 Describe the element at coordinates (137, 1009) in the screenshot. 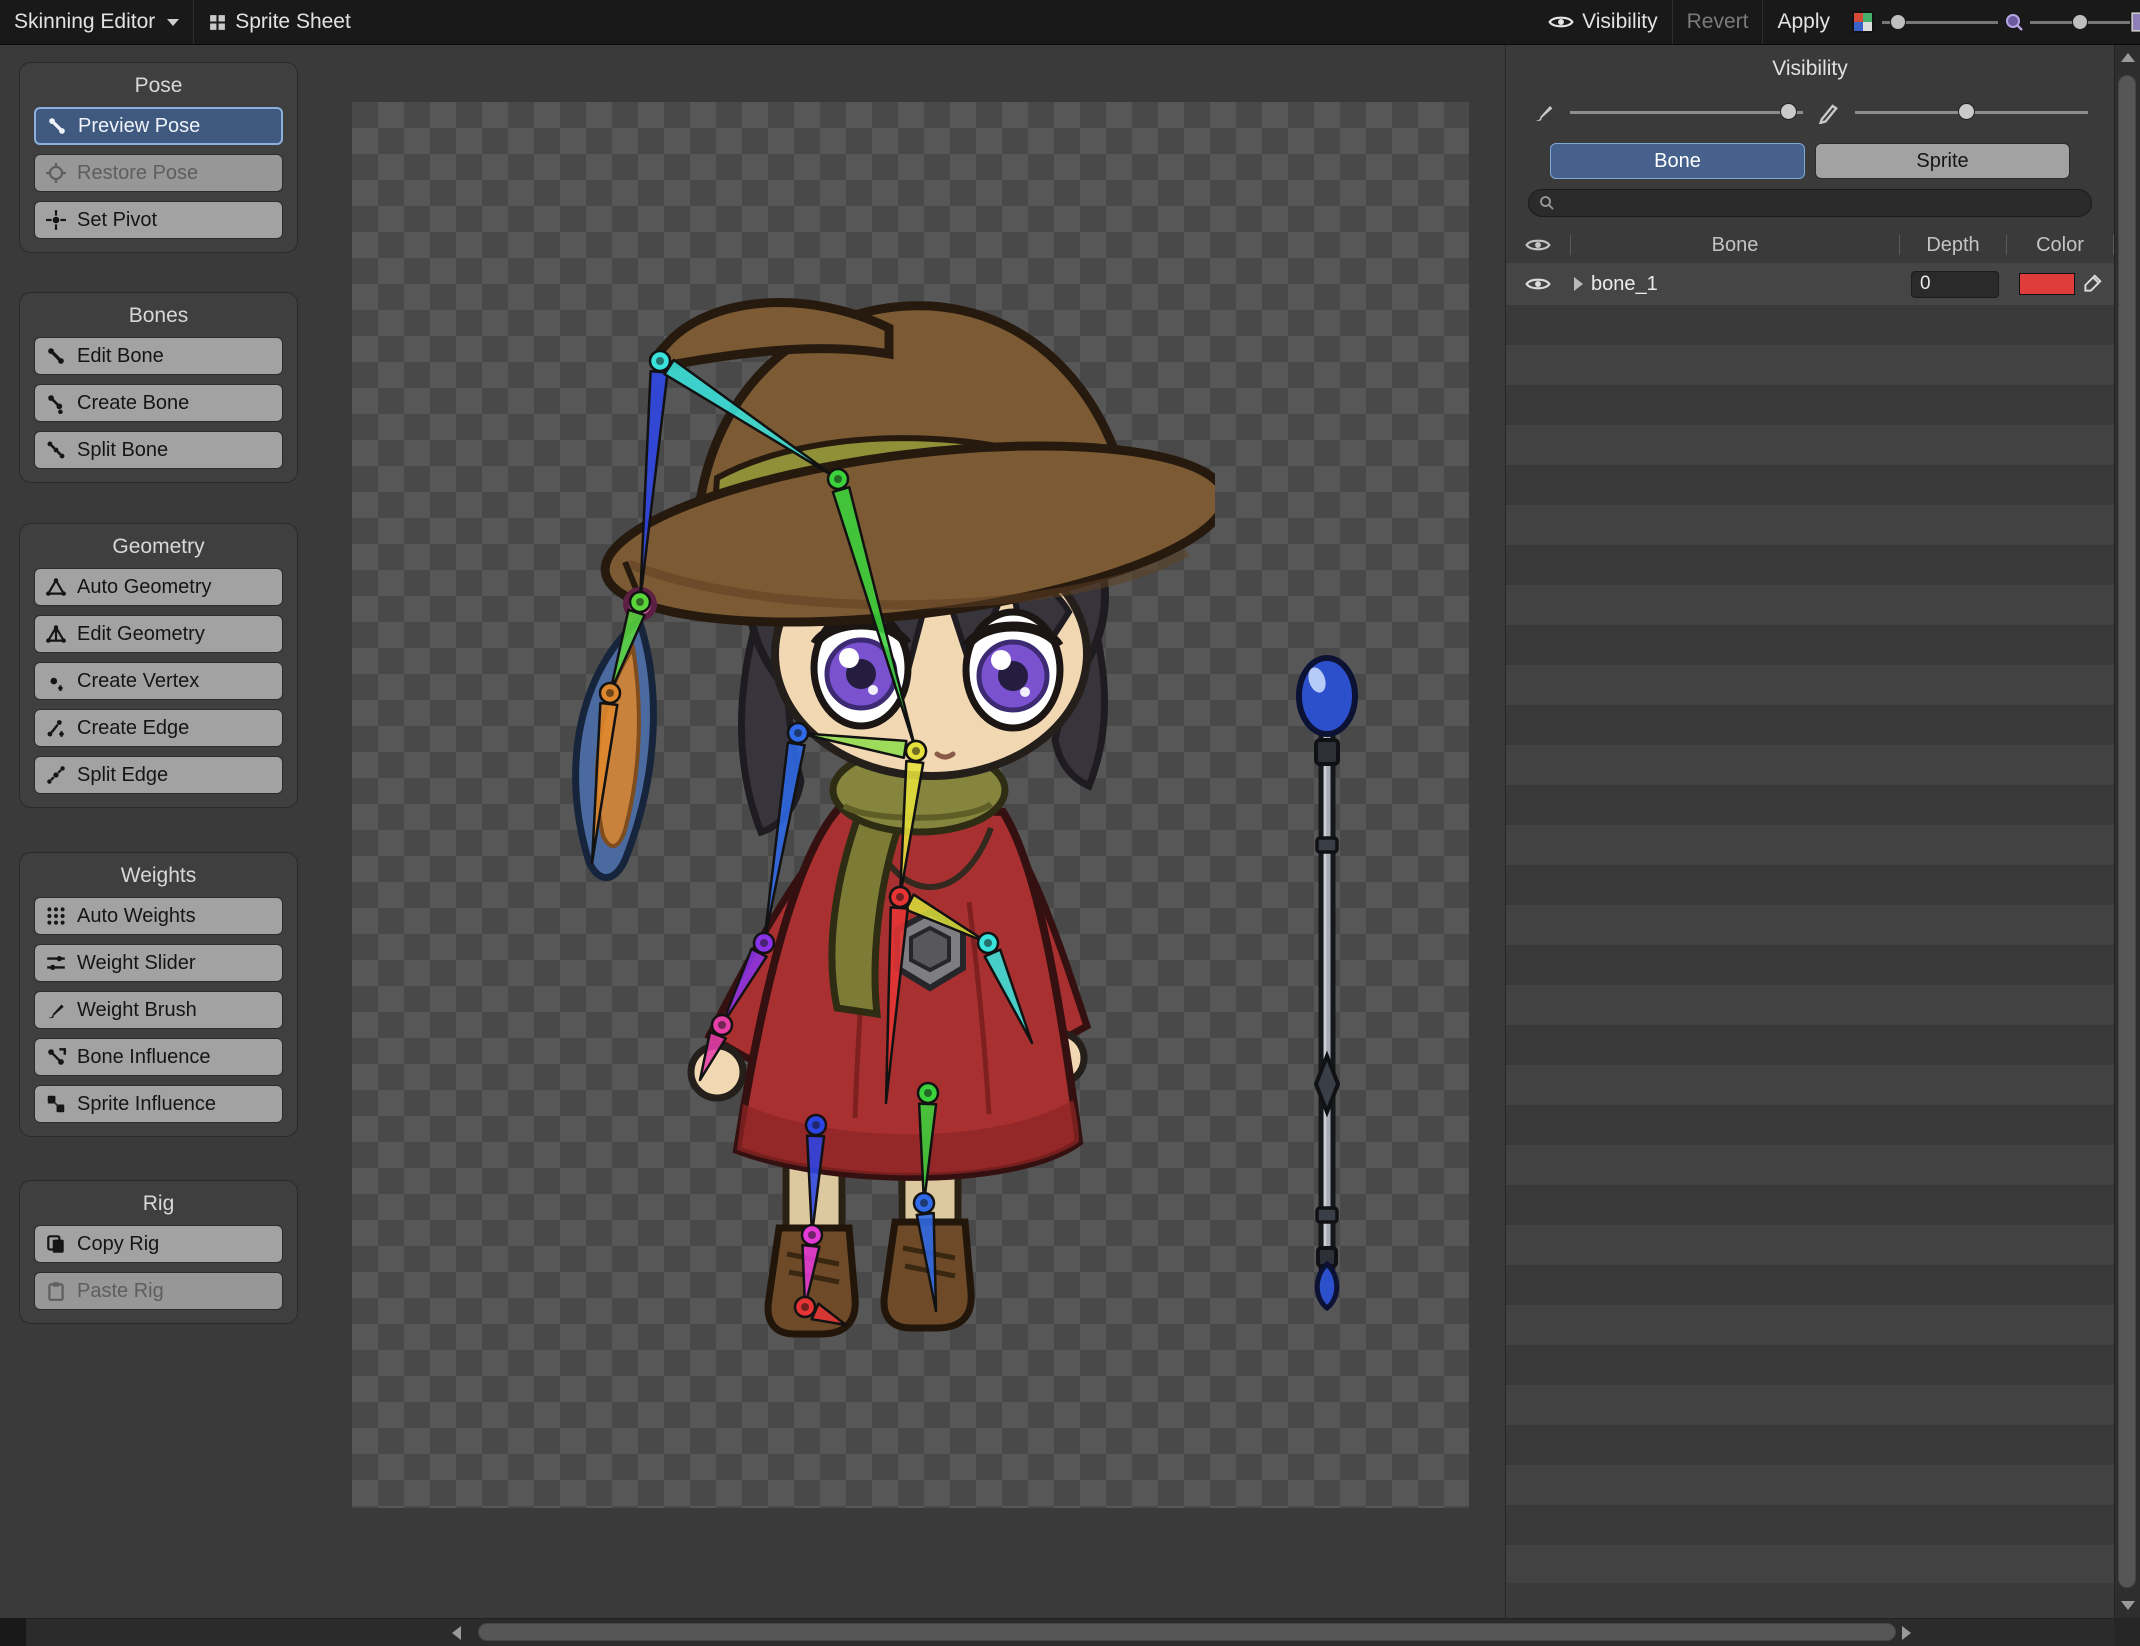

I see `weight-brush-label: Weight Brush` at that location.